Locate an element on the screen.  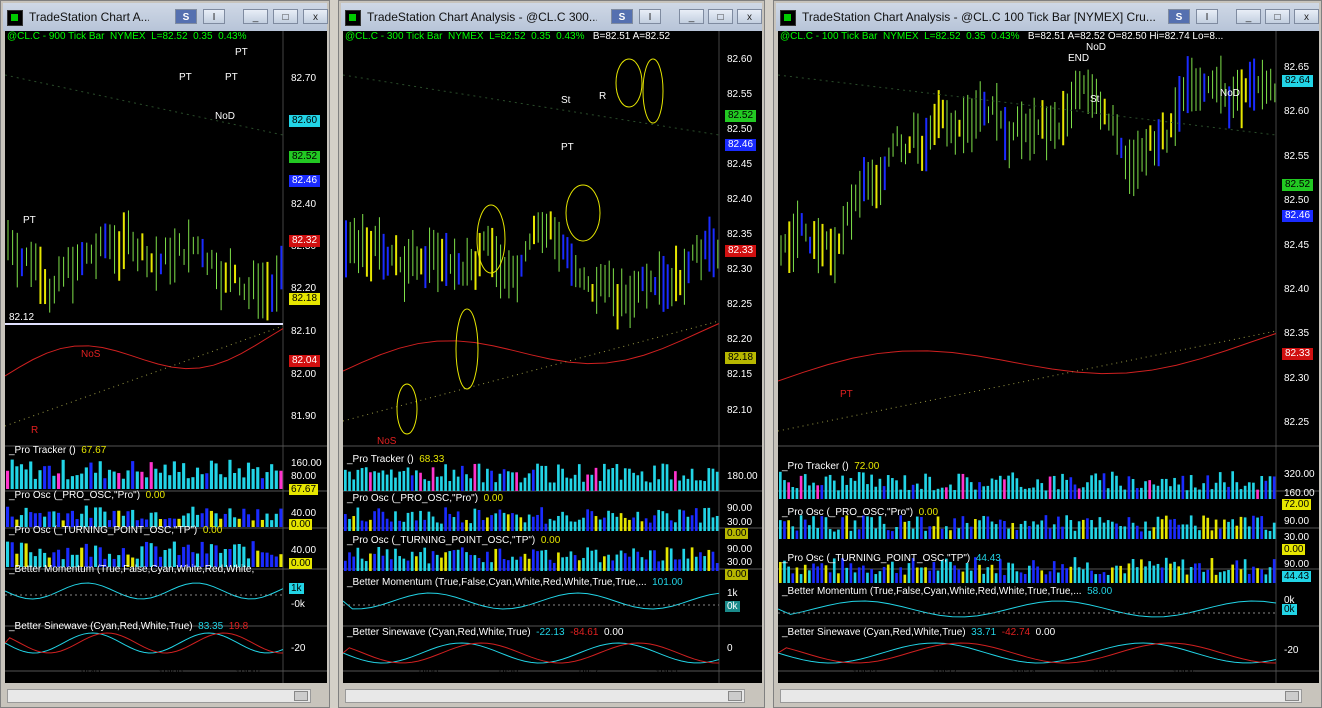
leadsine-line is located at coordinates (531, 653).